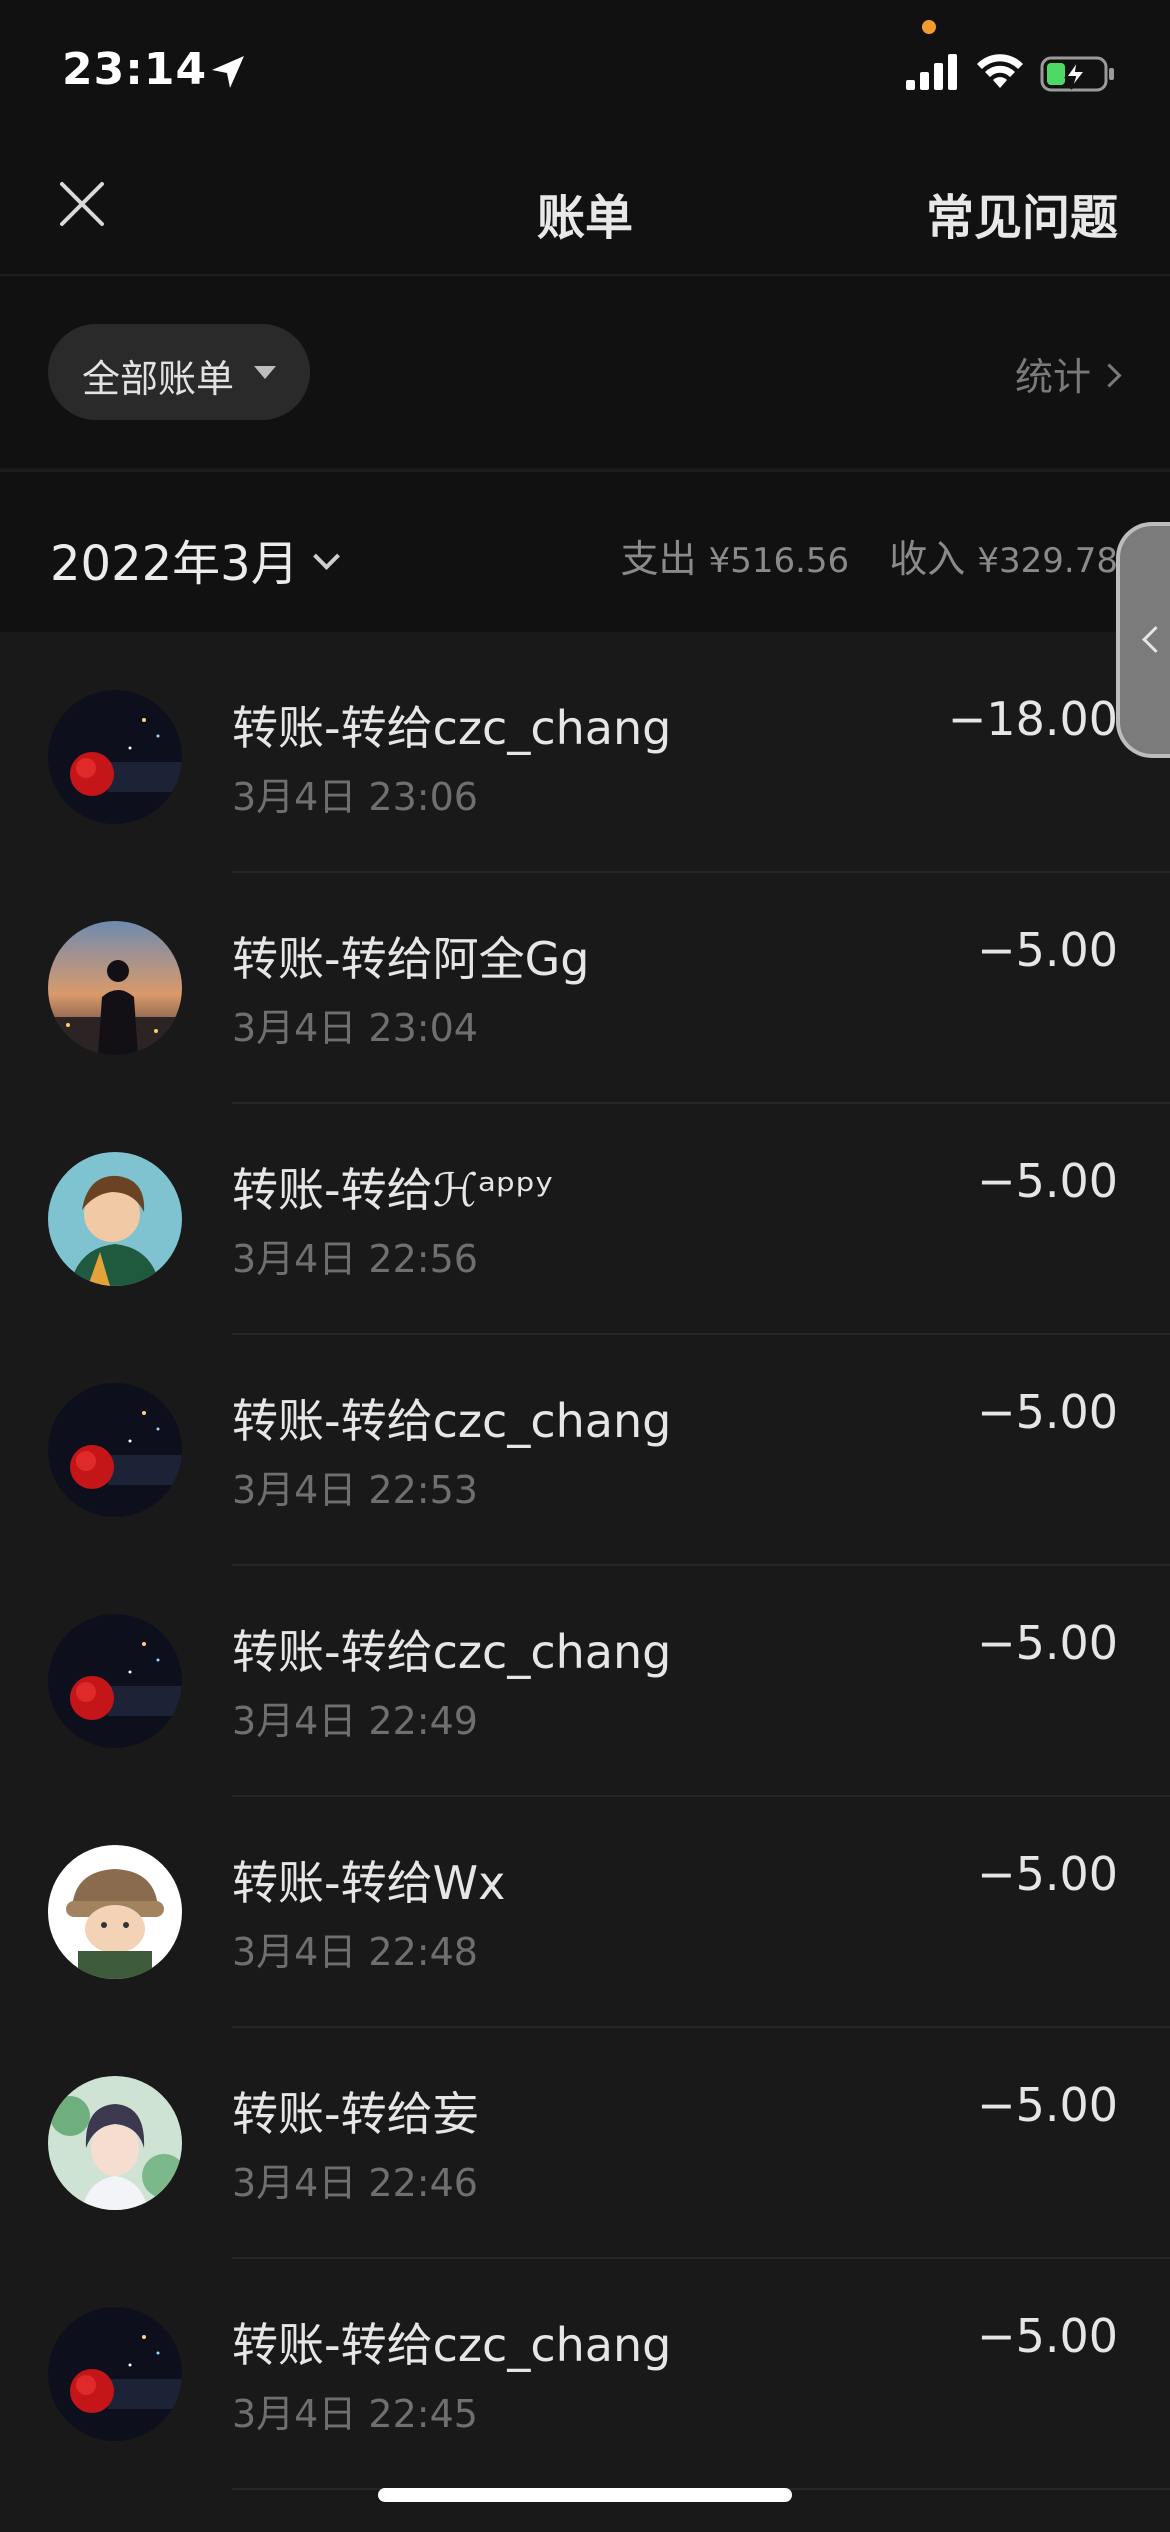  What do you see at coordinates (326, 556) in the screenshot?
I see `chevron-down-icon` at bounding box center [326, 556].